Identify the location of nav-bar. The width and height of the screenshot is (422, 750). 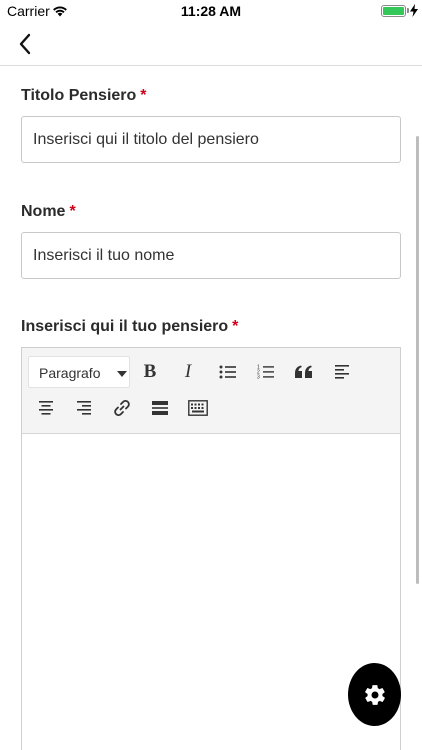
(211, 44).